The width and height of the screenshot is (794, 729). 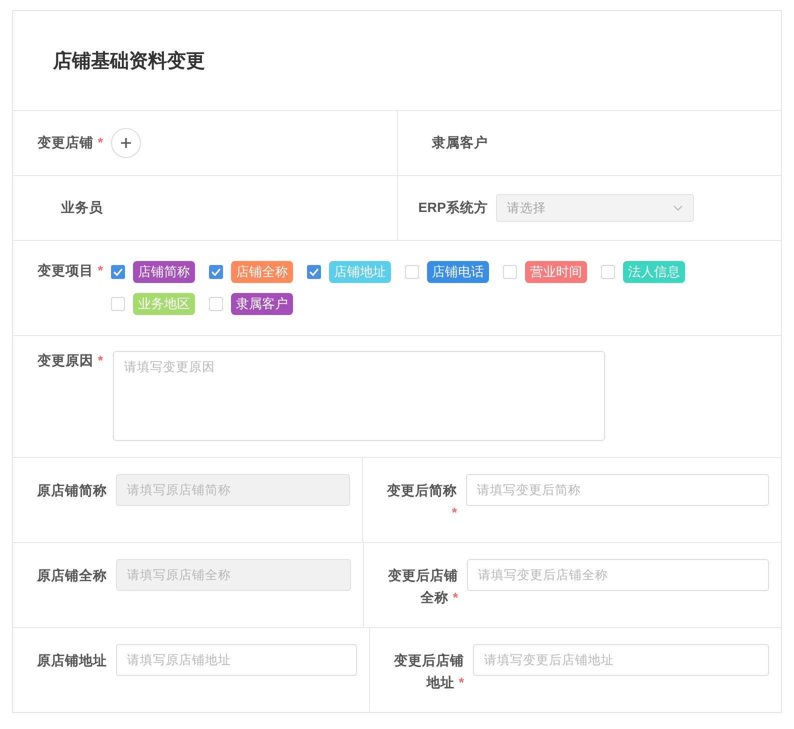 I want to click on chevron-down-icon, so click(x=678, y=208).